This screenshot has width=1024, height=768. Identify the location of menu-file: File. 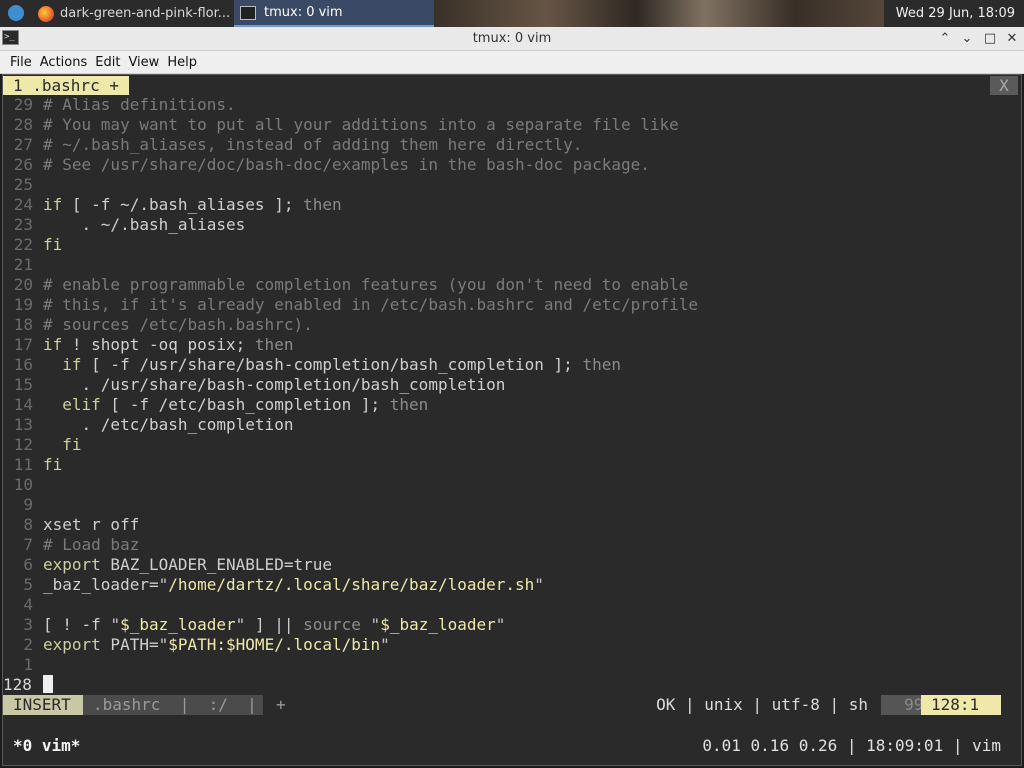
(21, 63).